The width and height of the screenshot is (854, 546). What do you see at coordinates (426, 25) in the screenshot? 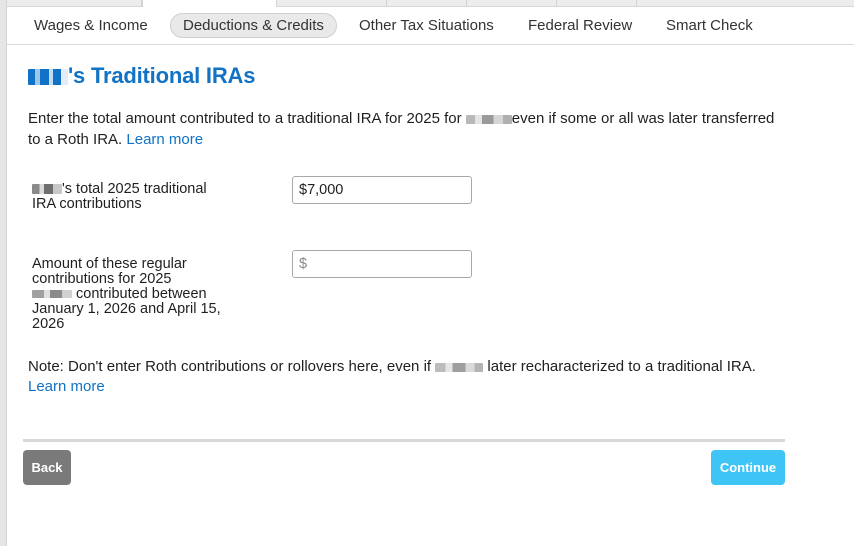
I see `tab-other-tax-situations: Other Tax Situations` at bounding box center [426, 25].